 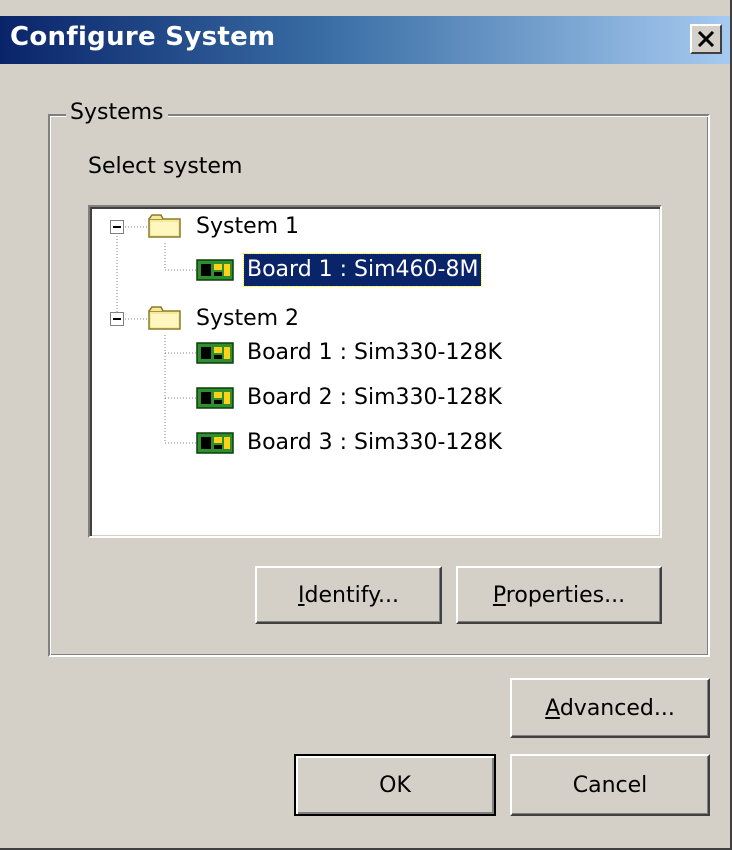 What do you see at coordinates (143, 37) in the screenshot?
I see `window-title: Configure System` at bounding box center [143, 37].